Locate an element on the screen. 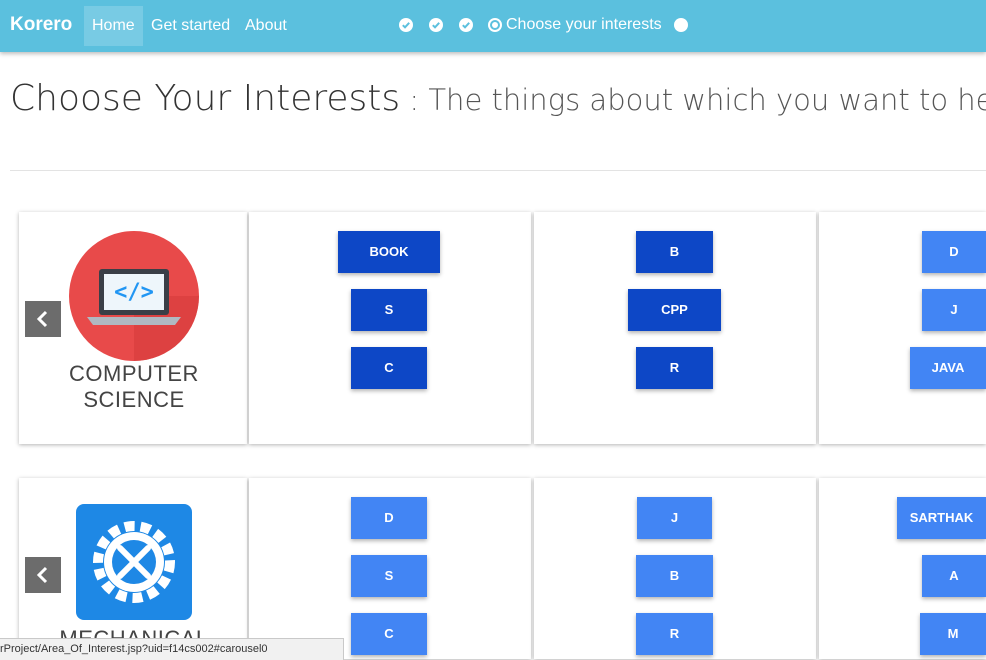 The height and width of the screenshot is (660, 986). category-title-line: SCIENCE is located at coordinates (134, 399).